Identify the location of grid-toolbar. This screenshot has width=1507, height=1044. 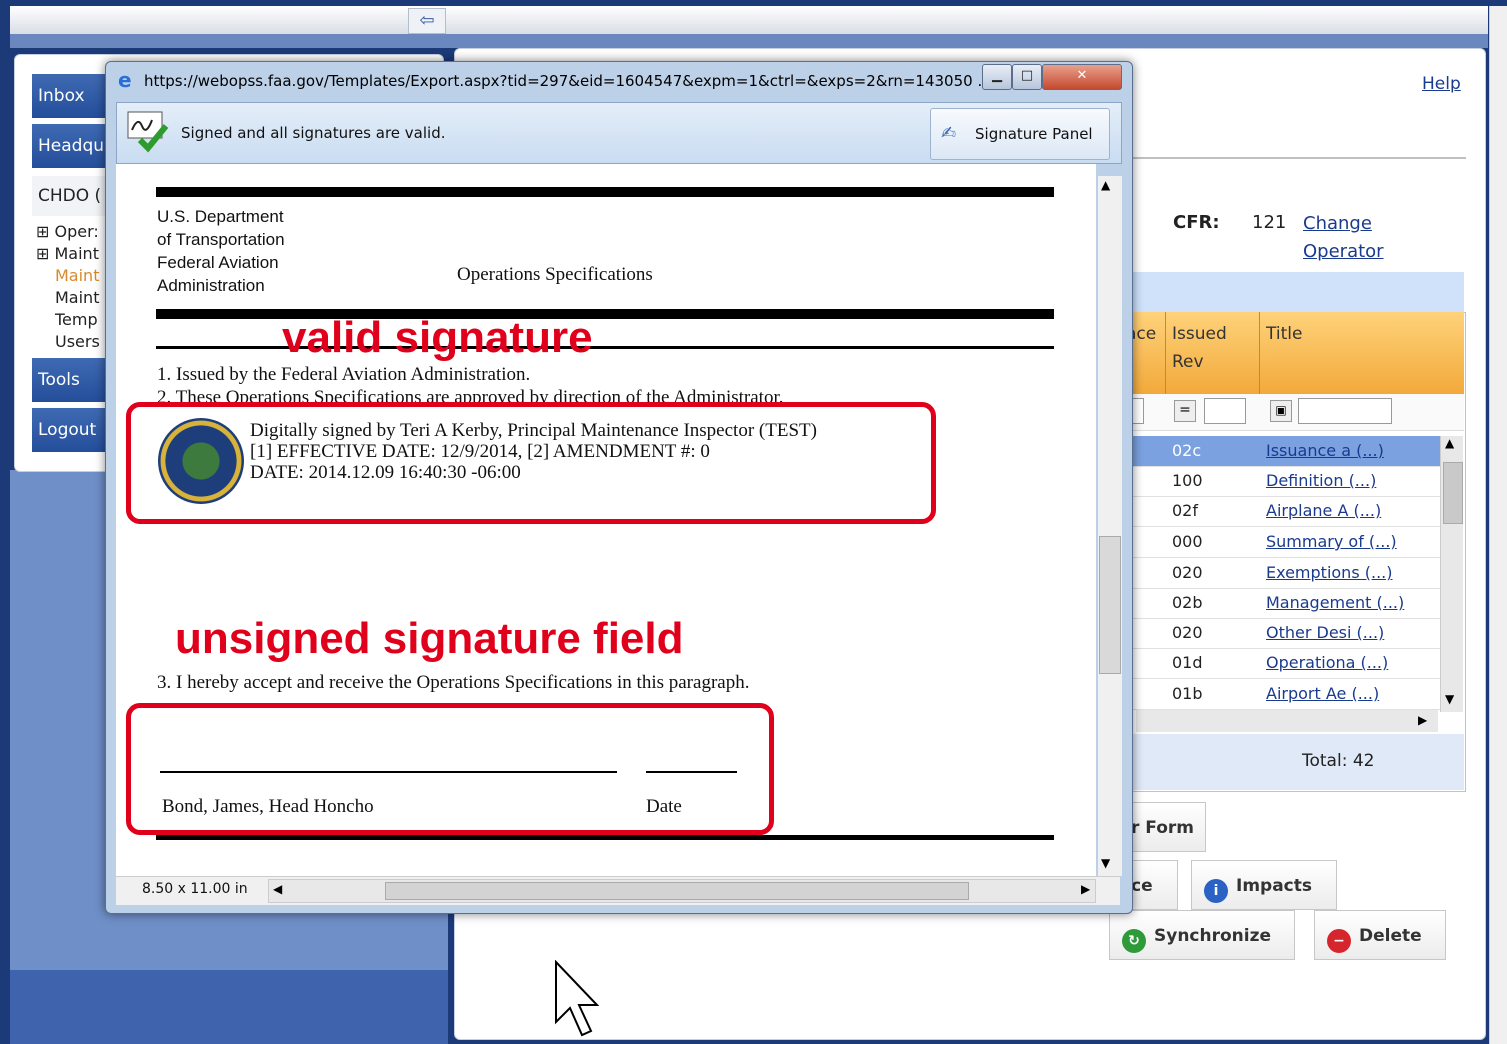
(1292, 292).